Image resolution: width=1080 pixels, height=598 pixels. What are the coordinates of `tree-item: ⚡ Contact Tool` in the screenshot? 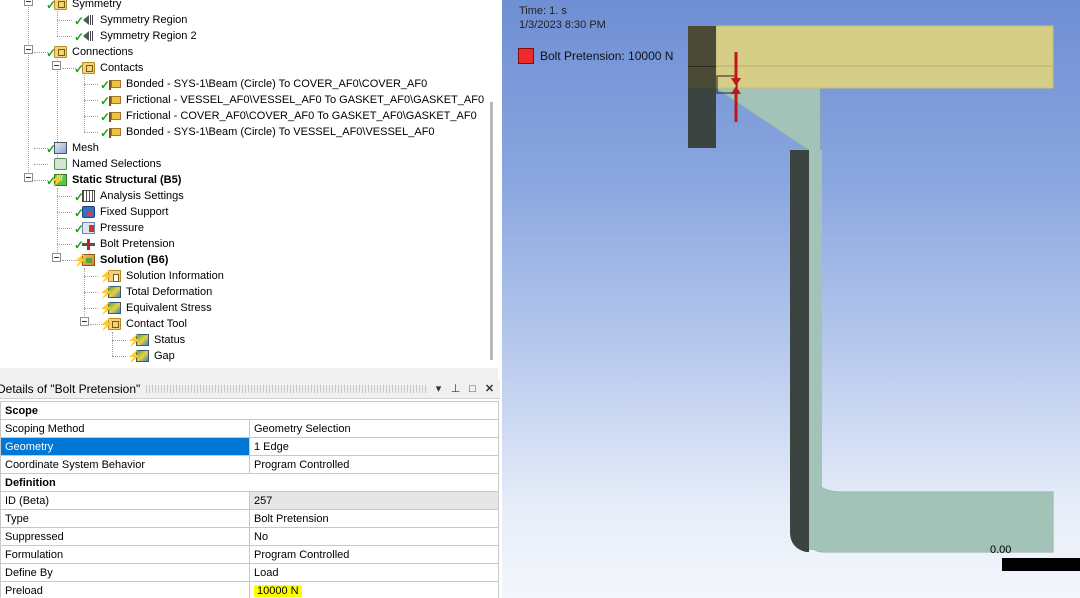 It's located at (143, 324).